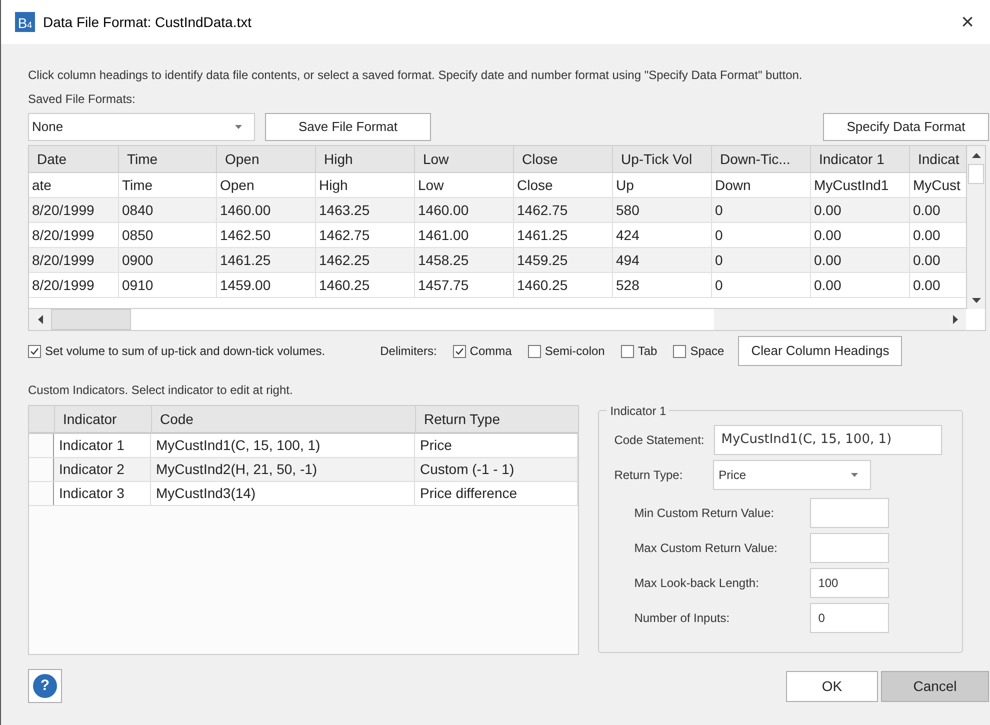 The height and width of the screenshot is (725, 990). Describe the element at coordinates (74, 159) in the screenshot. I see `column-header: Date` at that location.